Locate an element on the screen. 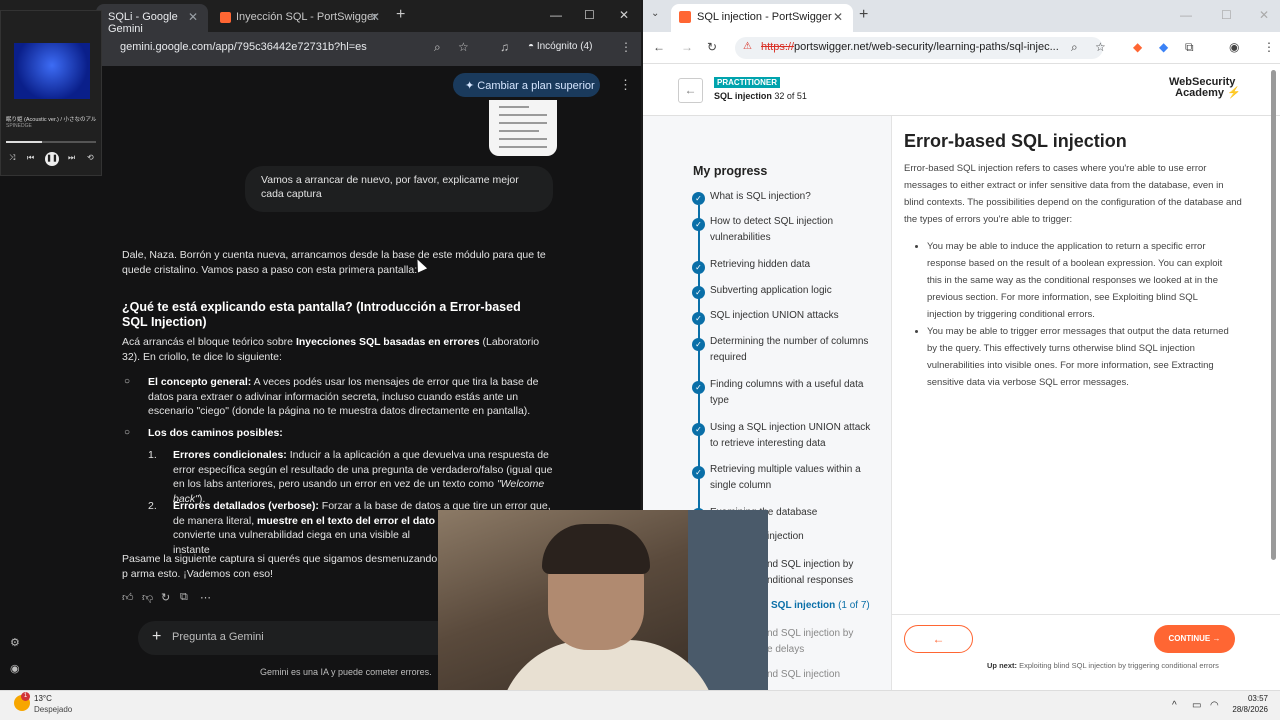 This screenshot has width=1280, height=720. list-item: Los dos caminos posibles: is located at coordinates (215, 433).